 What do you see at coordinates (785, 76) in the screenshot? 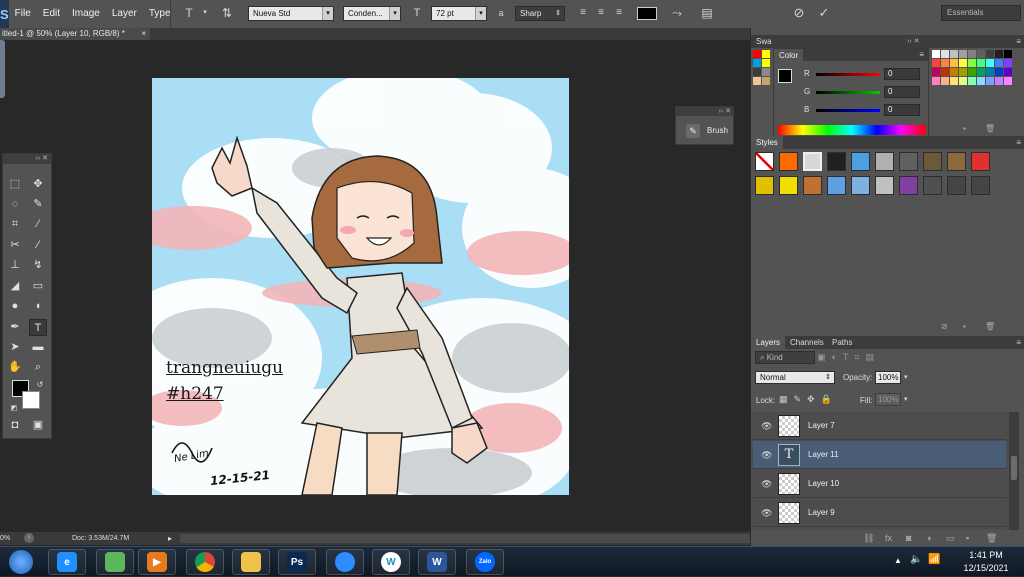
I see `foreground-color-swatch` at bounding box center [785, 76].